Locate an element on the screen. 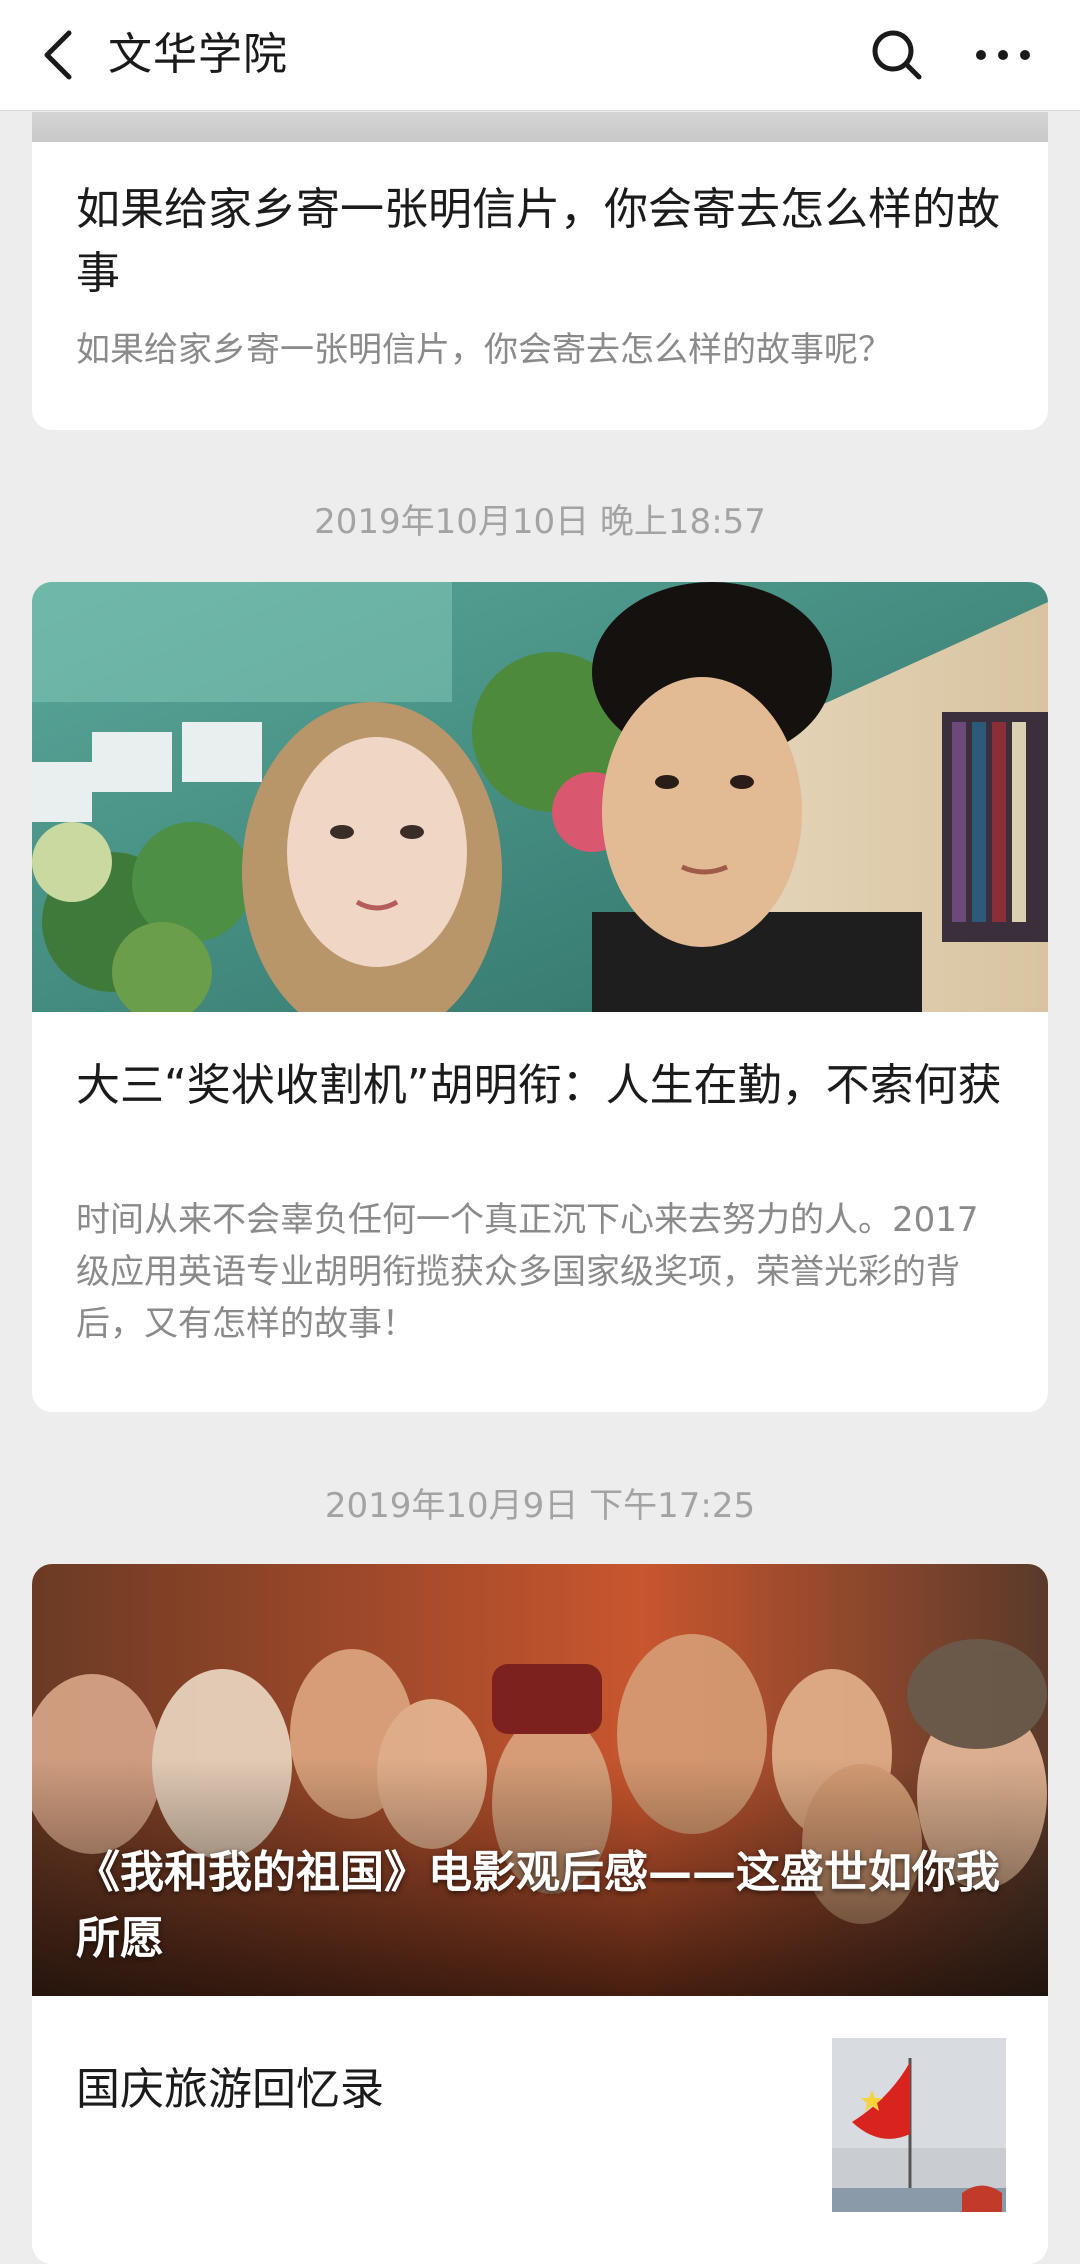  back-button is located at coordinates (59, 55).